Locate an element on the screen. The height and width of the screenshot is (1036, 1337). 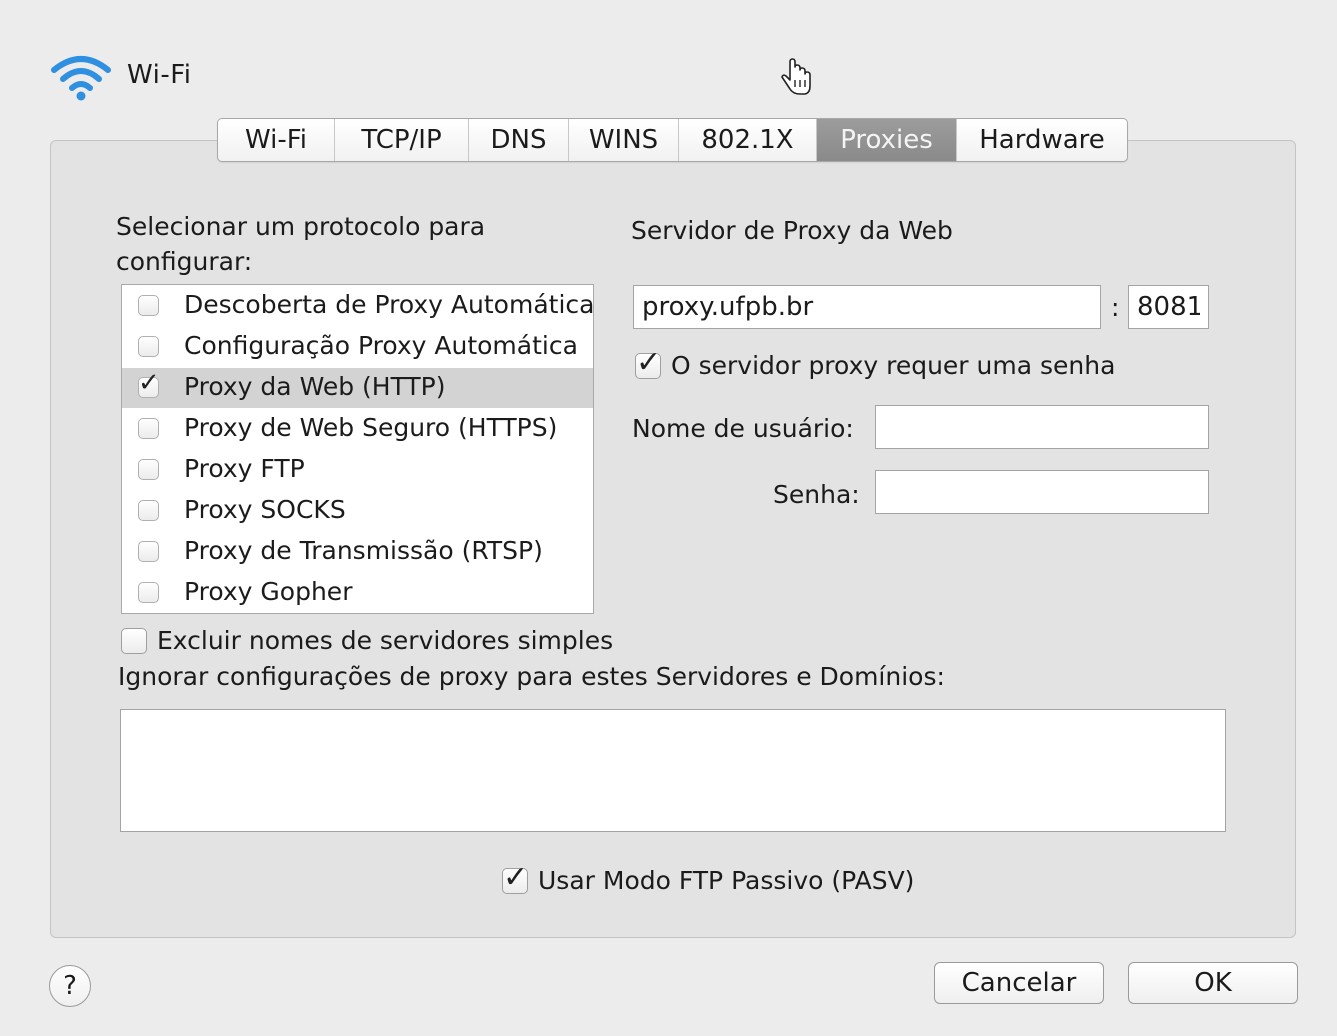
tab-wins: WINS is located at coordinates (624, 140).